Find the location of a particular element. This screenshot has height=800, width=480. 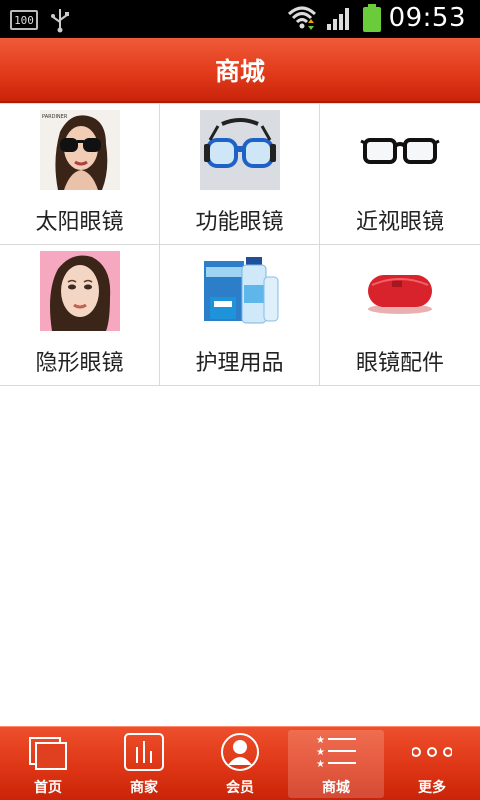

category-sunglasses: PARDINER 太阳眼镜 is located at coordinates (80, 174).